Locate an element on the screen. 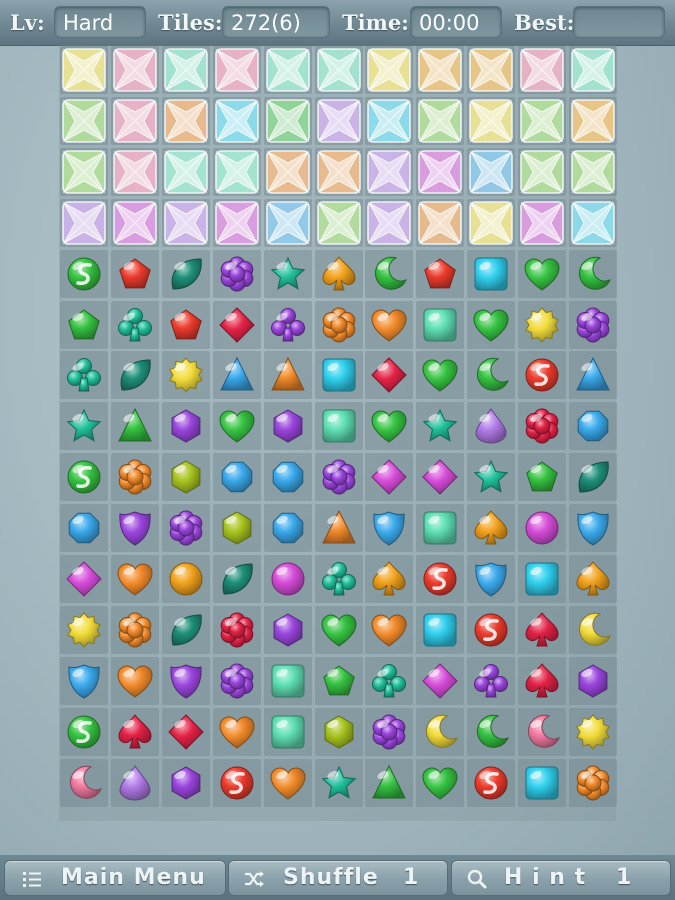 The width and height of the screenshot is (675, 900). main-menu-button: Main Menu is located at coordinates (115, 878).